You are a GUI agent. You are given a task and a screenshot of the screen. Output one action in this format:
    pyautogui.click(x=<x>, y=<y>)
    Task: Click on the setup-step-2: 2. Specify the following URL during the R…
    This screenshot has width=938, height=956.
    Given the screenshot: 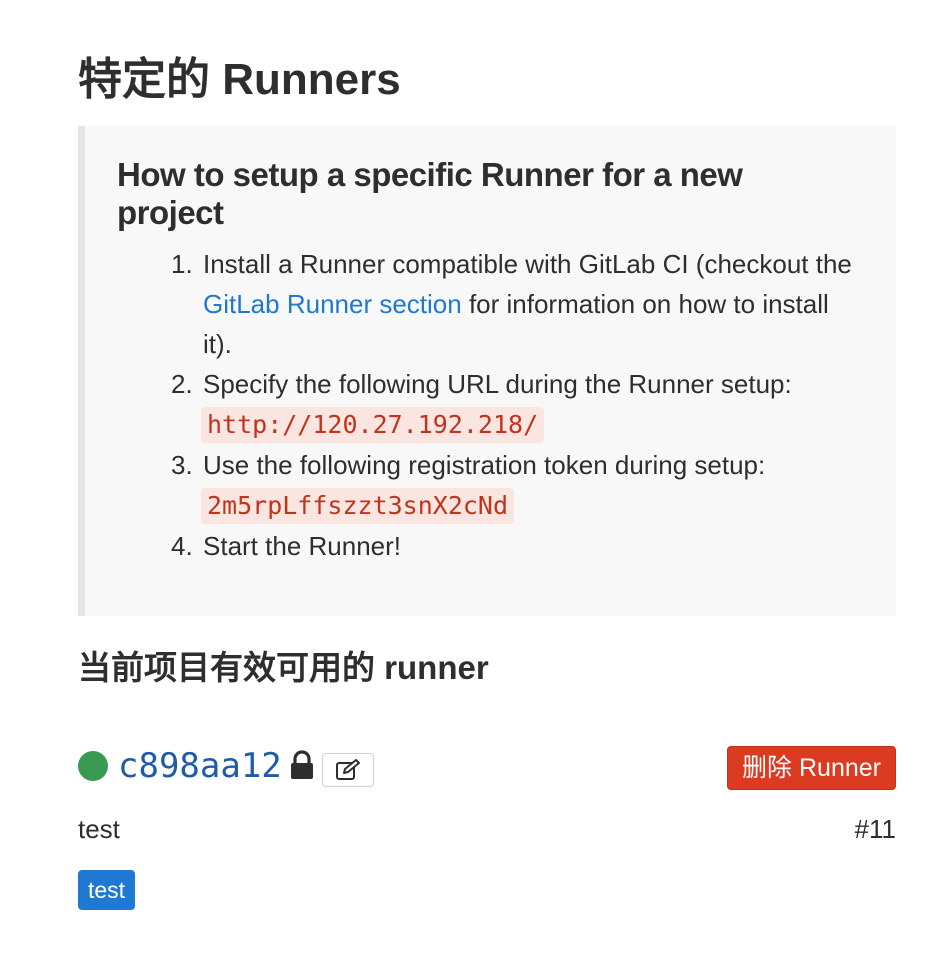 What is the action you would take?
    pyautogui.click(x=512, y=404)
    